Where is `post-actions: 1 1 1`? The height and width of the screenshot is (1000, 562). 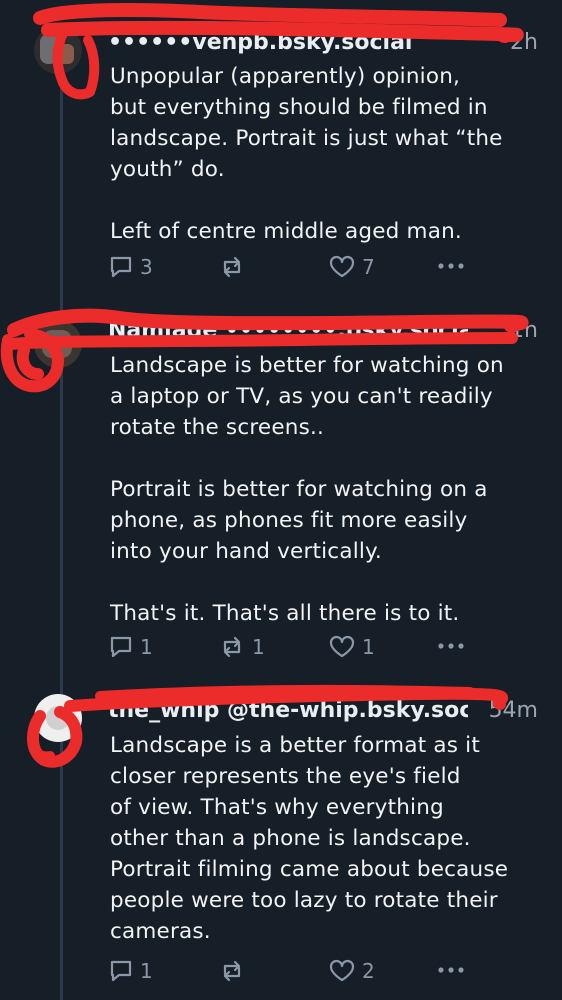
post-actions: 1 1 1 is located at coordinates (328, 649).